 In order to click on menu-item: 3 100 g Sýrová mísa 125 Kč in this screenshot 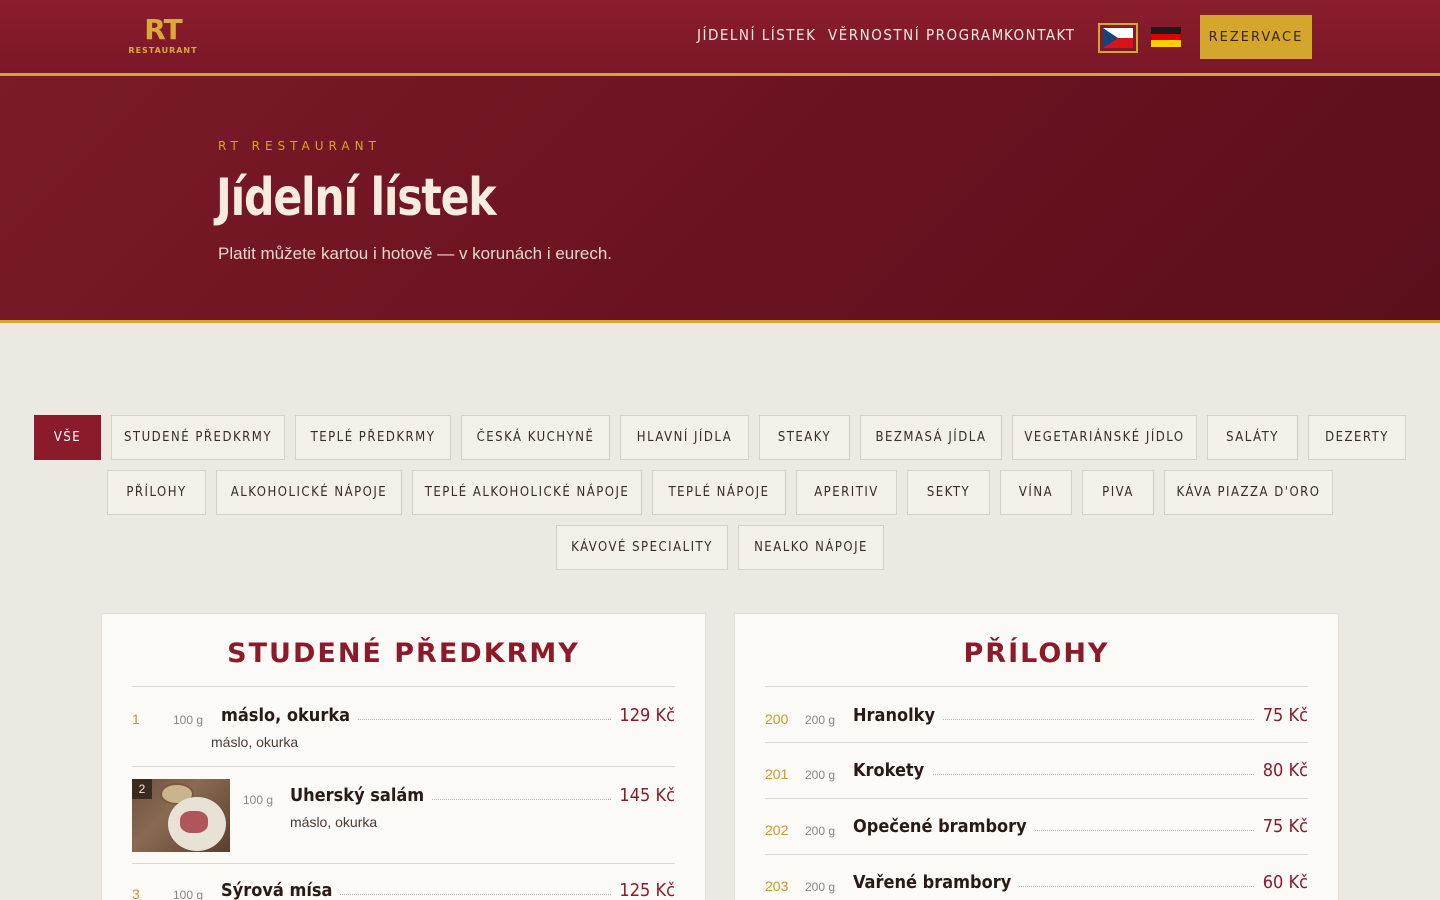, I will do `click(403, 881)`.